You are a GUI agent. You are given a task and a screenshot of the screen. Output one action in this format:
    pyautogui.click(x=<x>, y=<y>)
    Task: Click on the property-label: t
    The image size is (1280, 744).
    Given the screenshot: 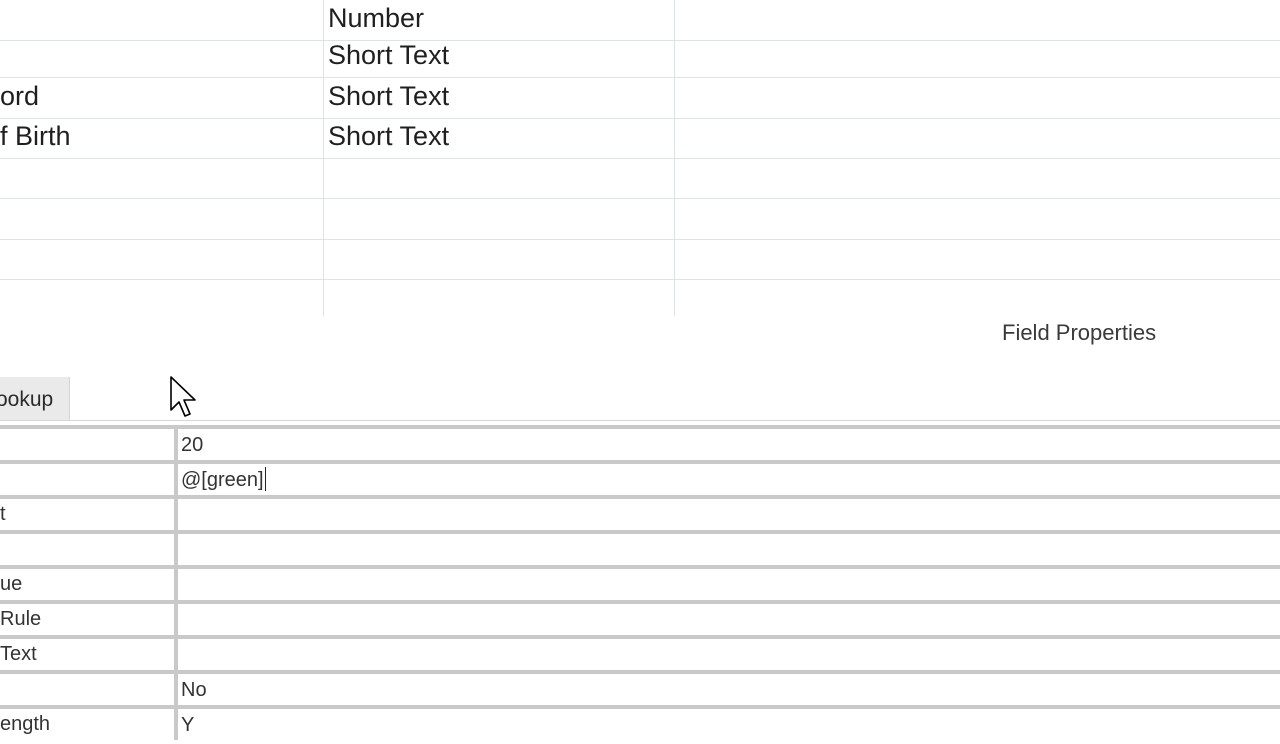 What is the action you would take?
    pyautogui.click(x=3, y=514)
    